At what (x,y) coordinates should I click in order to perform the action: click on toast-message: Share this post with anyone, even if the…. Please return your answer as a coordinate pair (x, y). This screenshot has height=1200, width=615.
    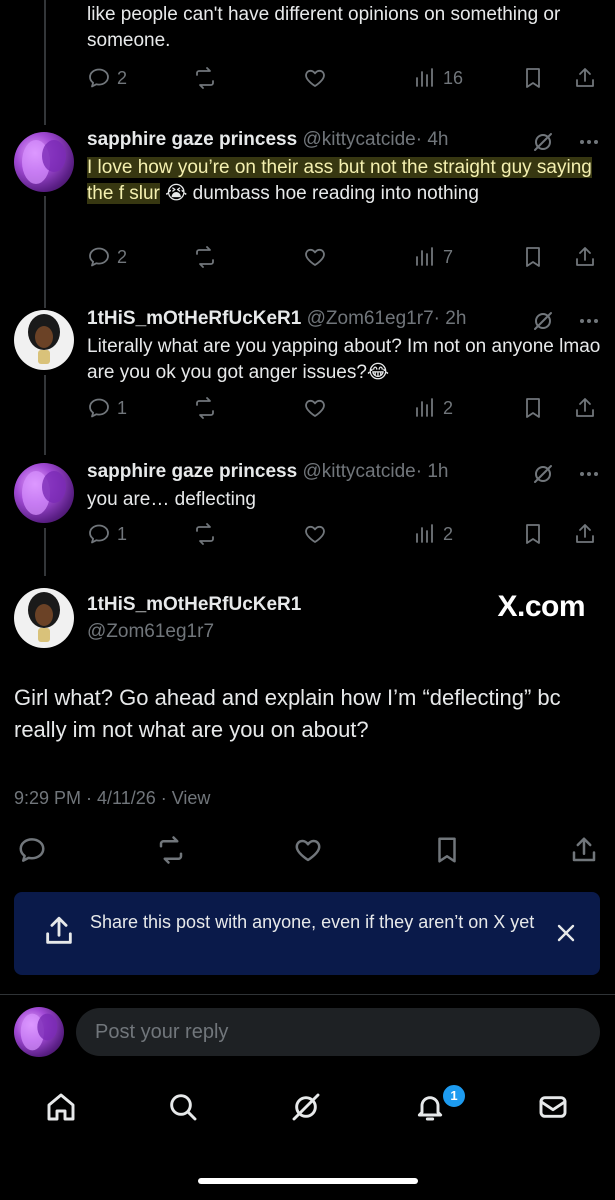
    Looking at the image, I should click on (315, 922).